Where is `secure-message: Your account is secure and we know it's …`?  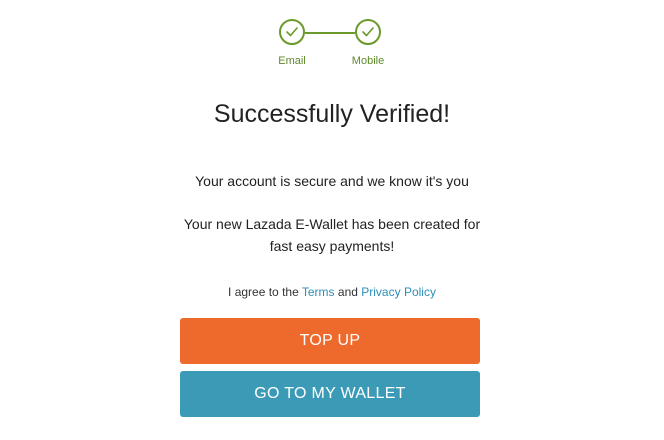 secure-message: Your account is secure and we know it's … is located at coordinates (332, 181).